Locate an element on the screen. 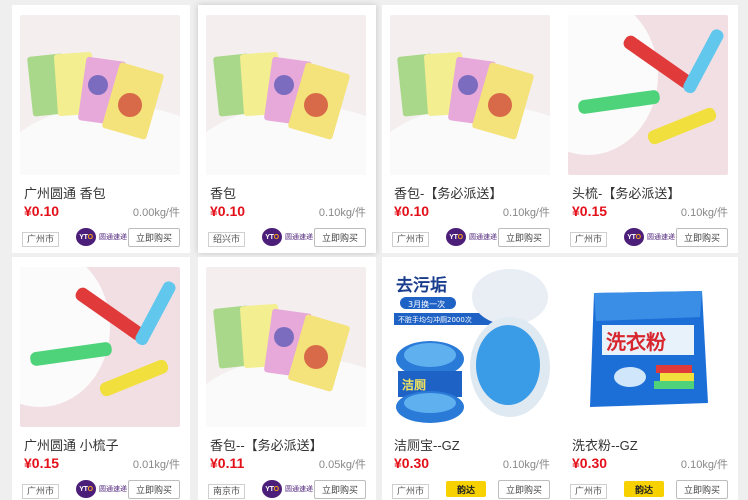  product-price: ¥0.11 is located at coordinates (227, 463).